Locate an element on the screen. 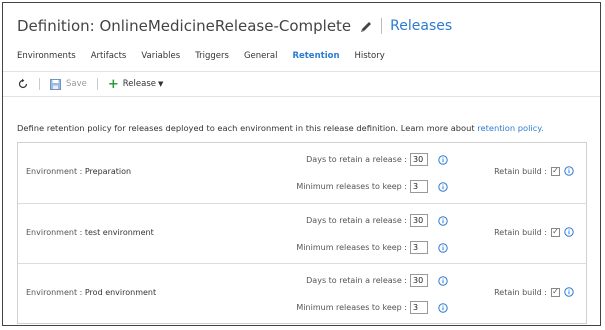 The width and height of the screenshot is (605, 330). refresh-icon is located at coordinates (23, 83).